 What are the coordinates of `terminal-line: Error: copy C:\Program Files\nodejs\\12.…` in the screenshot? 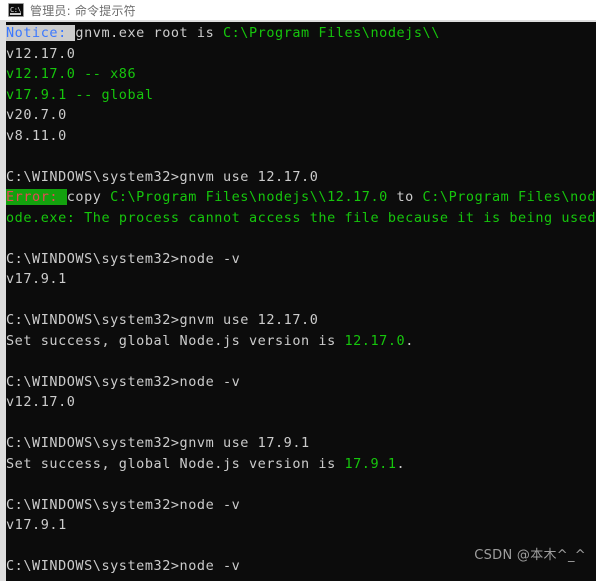 It's located at (301, 197).